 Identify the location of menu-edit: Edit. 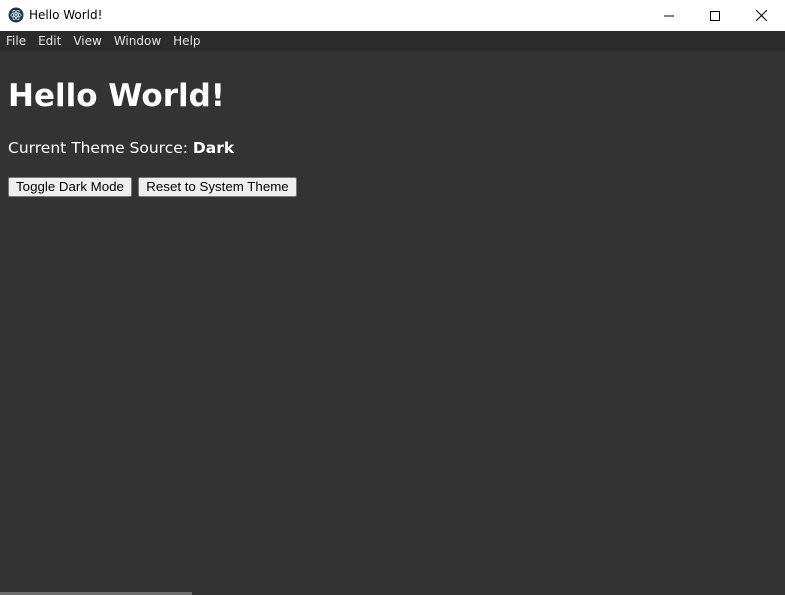
(49, 41).